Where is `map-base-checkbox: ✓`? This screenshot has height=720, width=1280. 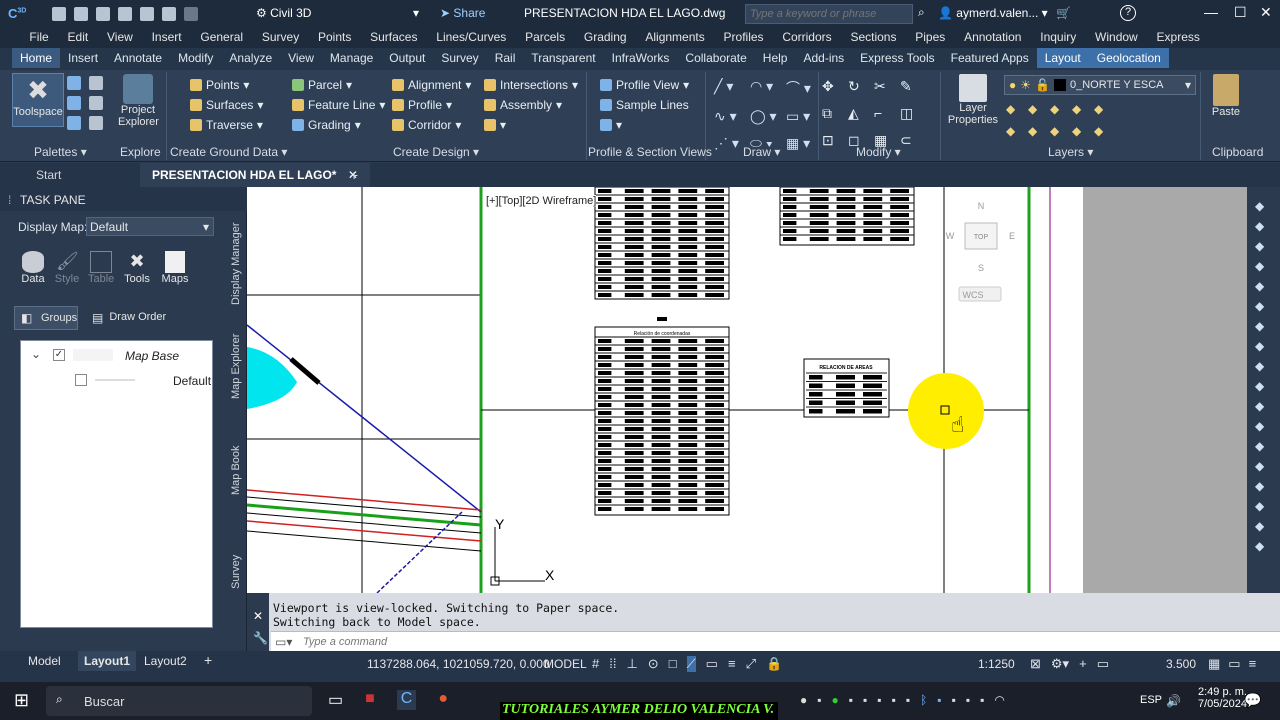 map-base-checkbox: ✓ is located at coordinates (59, 355).